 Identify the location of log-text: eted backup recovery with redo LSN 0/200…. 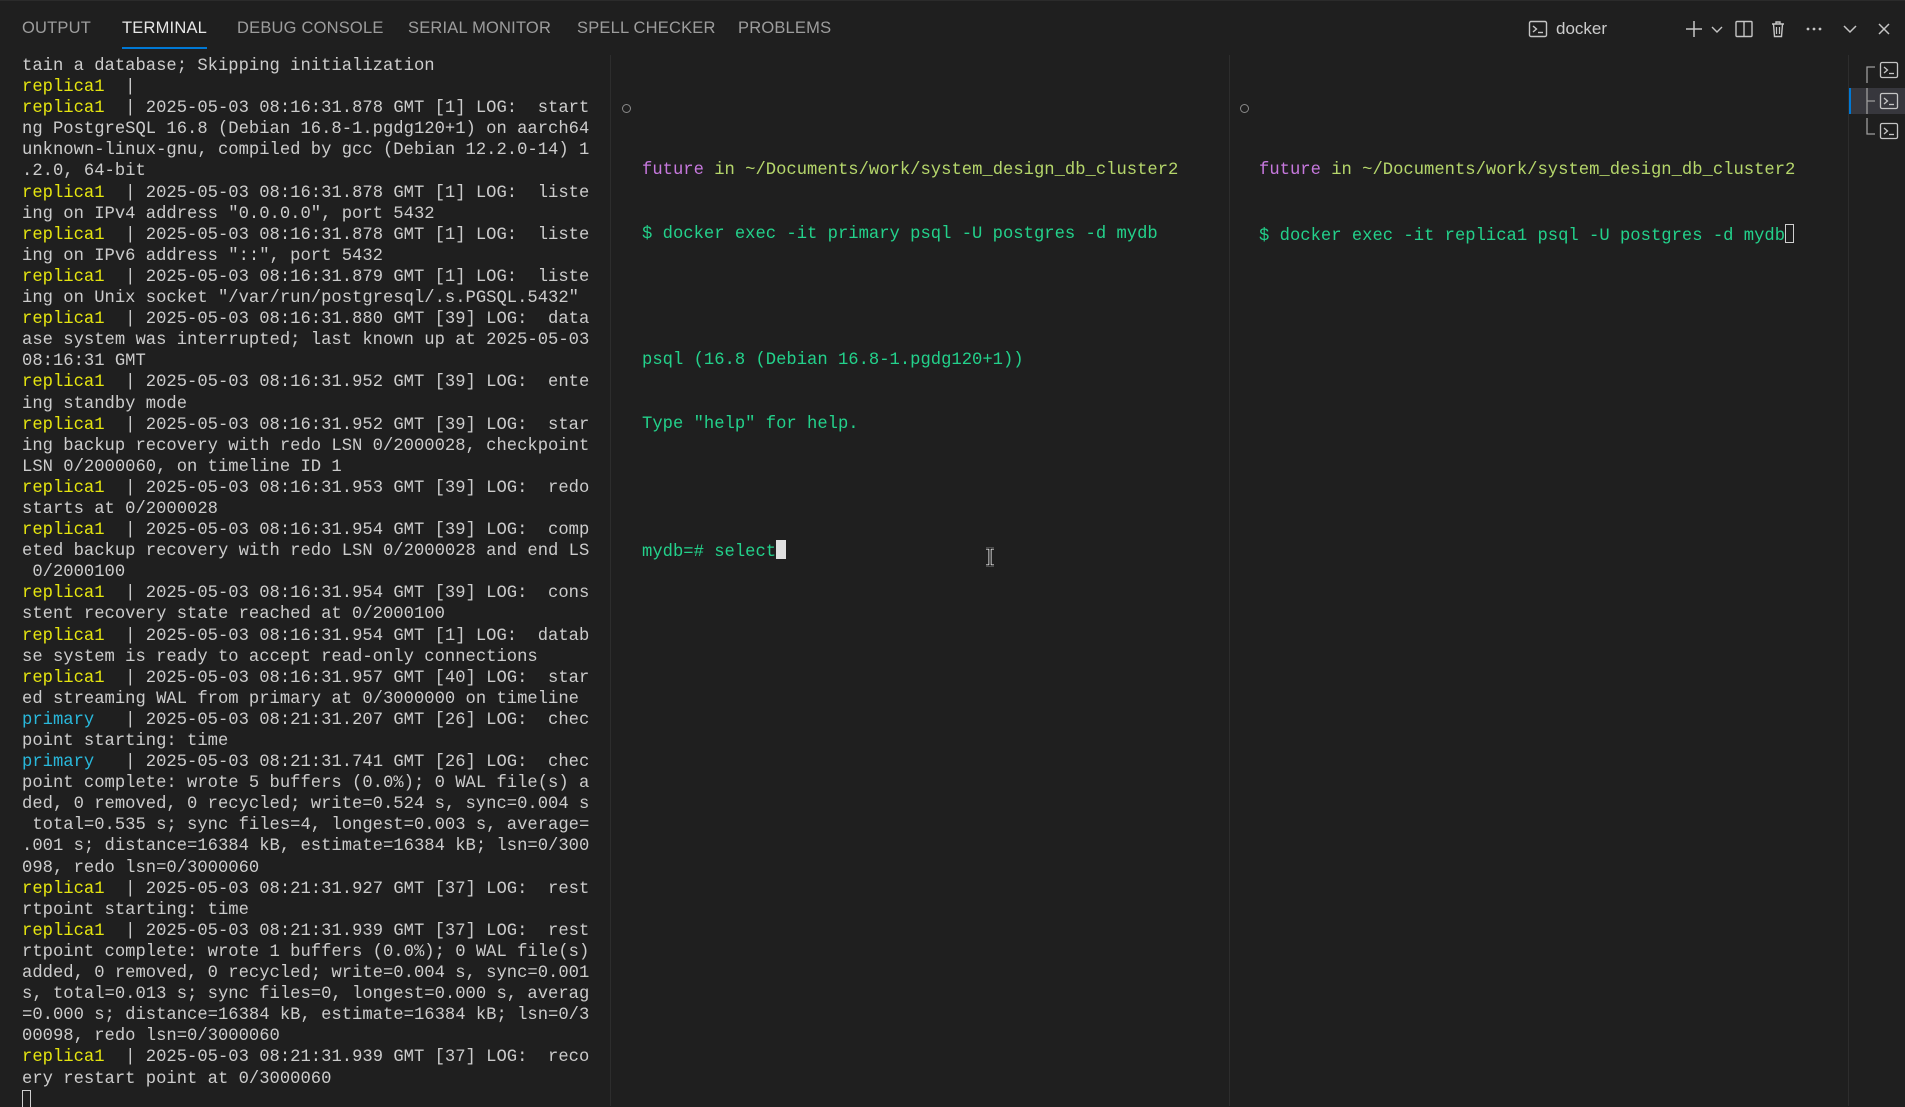
(306, 552).